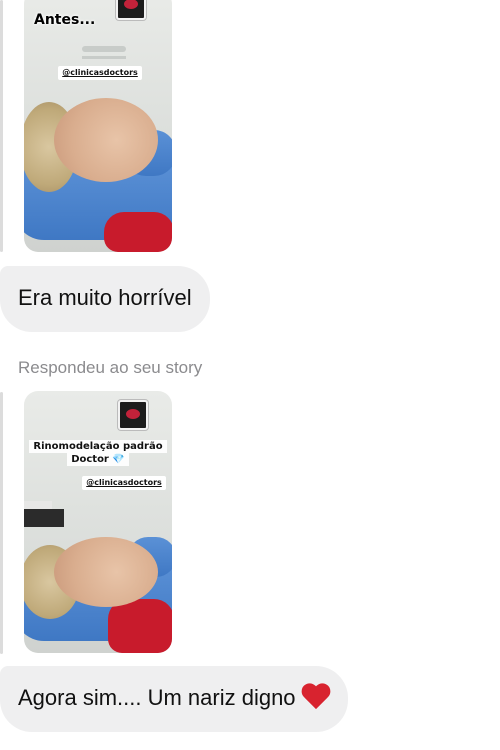 Image resolution: width=500 pixels, height=750 pixels. Describe the element at coordinates (316, 697) in the screenshot. I see `heart-icon` at that location.